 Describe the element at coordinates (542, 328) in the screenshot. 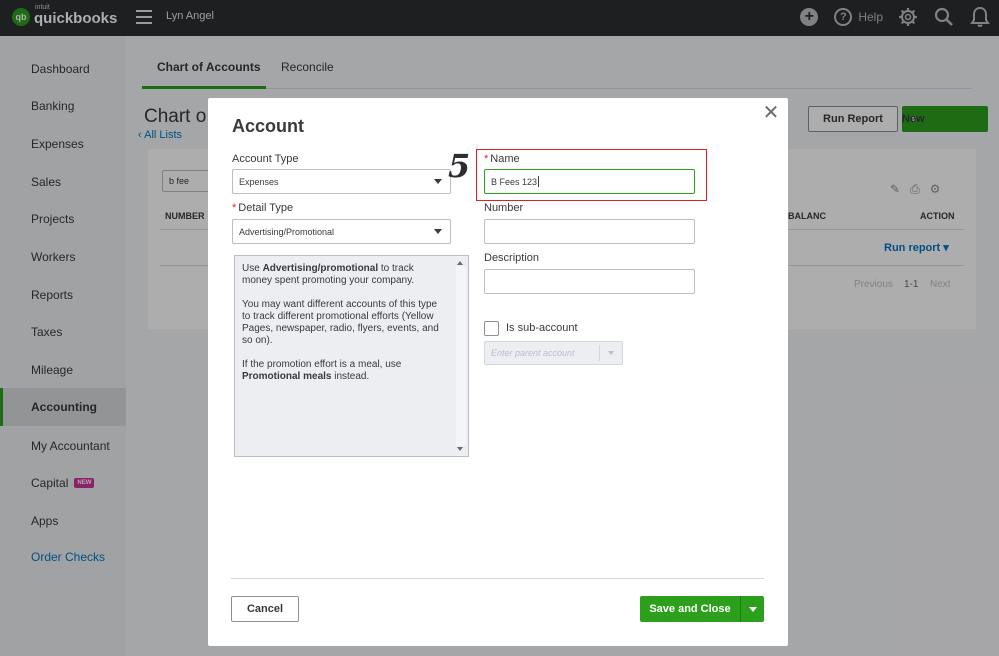

I see `sub-account-label: Is sub-account` at that location.